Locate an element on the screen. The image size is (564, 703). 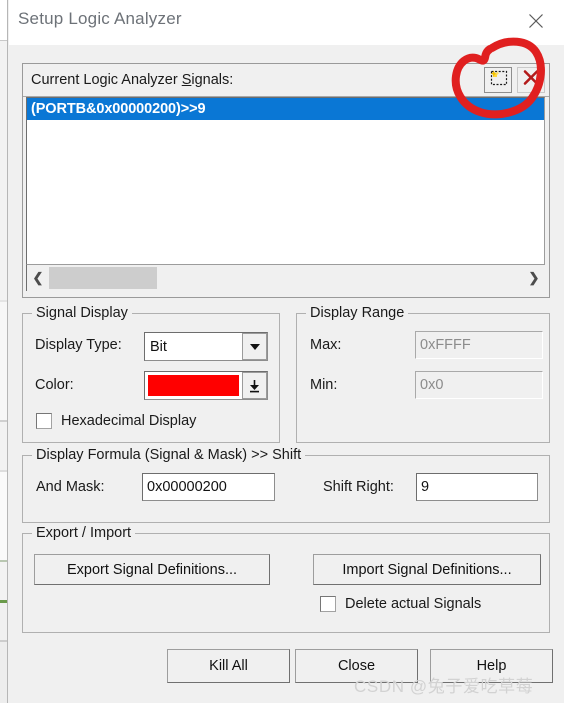
signal-display-legend: Signal Display is located at coordinates (82, 313).